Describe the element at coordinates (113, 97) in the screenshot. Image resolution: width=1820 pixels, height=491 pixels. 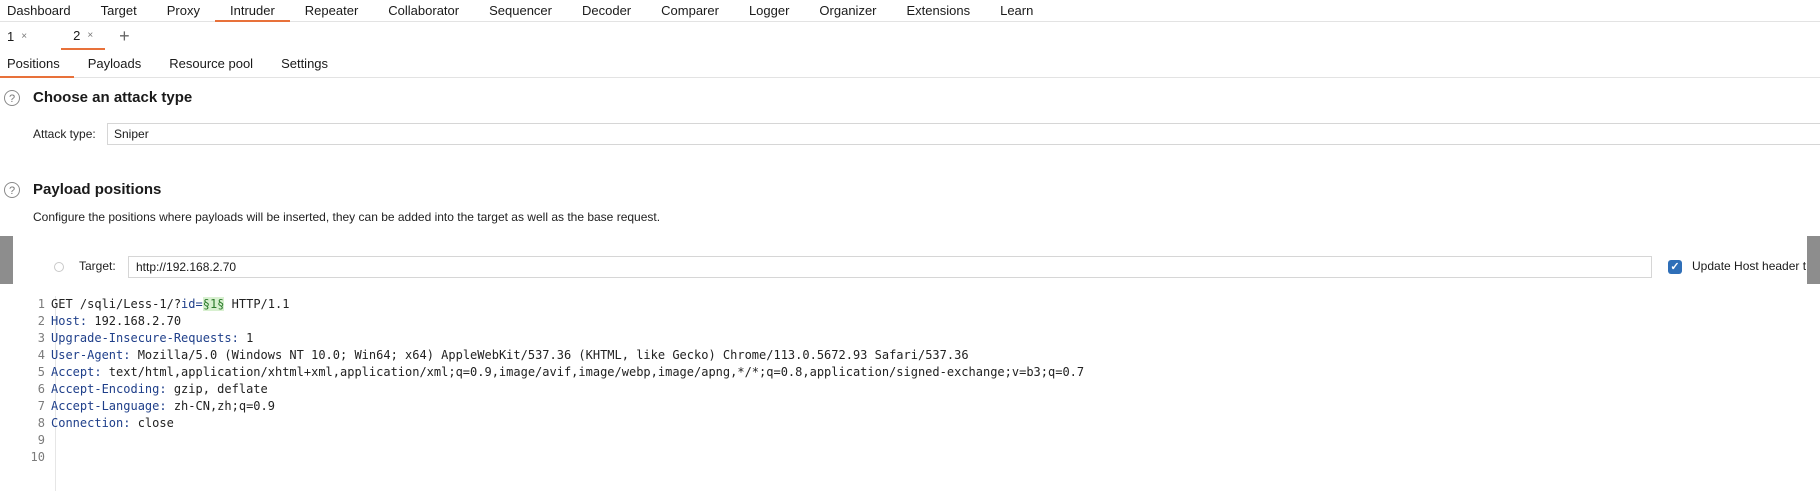
I see `attack-type-heading: Choose an attack type` at that location.